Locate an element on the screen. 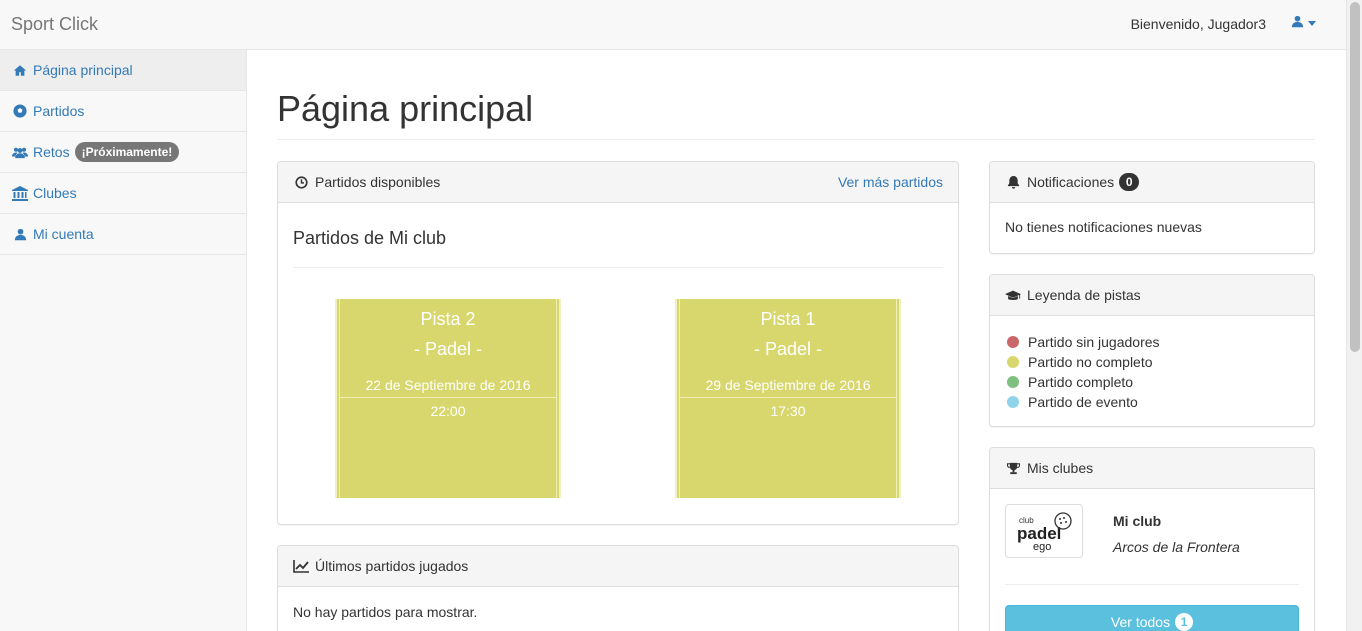  users-icon is located at coordinates (20, 152).